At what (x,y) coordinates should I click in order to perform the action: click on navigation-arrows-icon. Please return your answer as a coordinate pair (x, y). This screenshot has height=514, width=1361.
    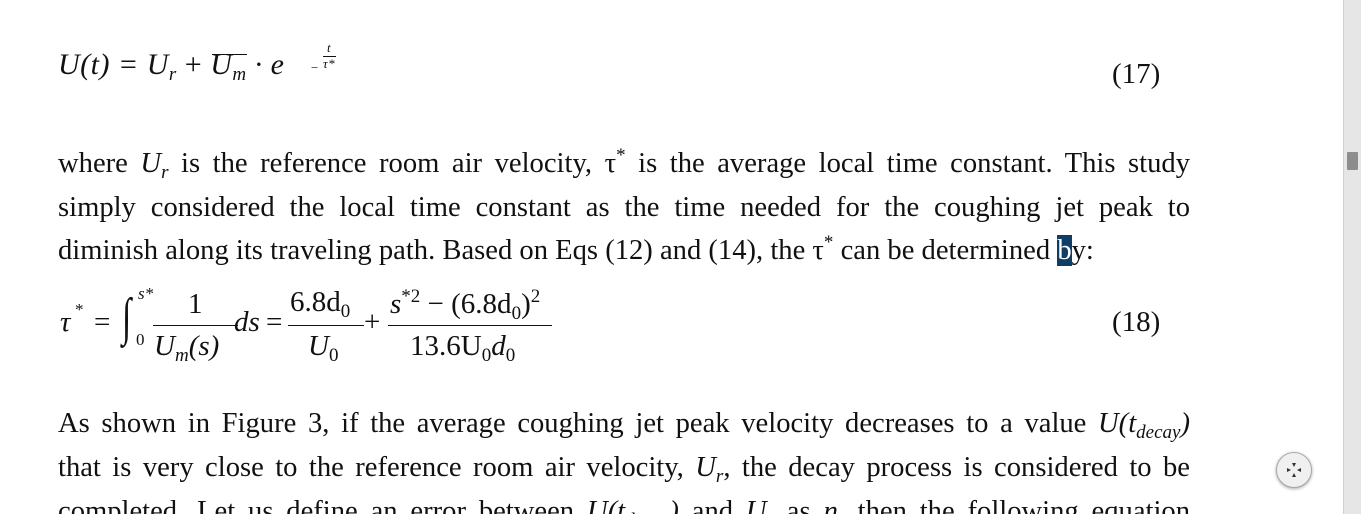
    Looking at the image, I should click on (1294, 470).